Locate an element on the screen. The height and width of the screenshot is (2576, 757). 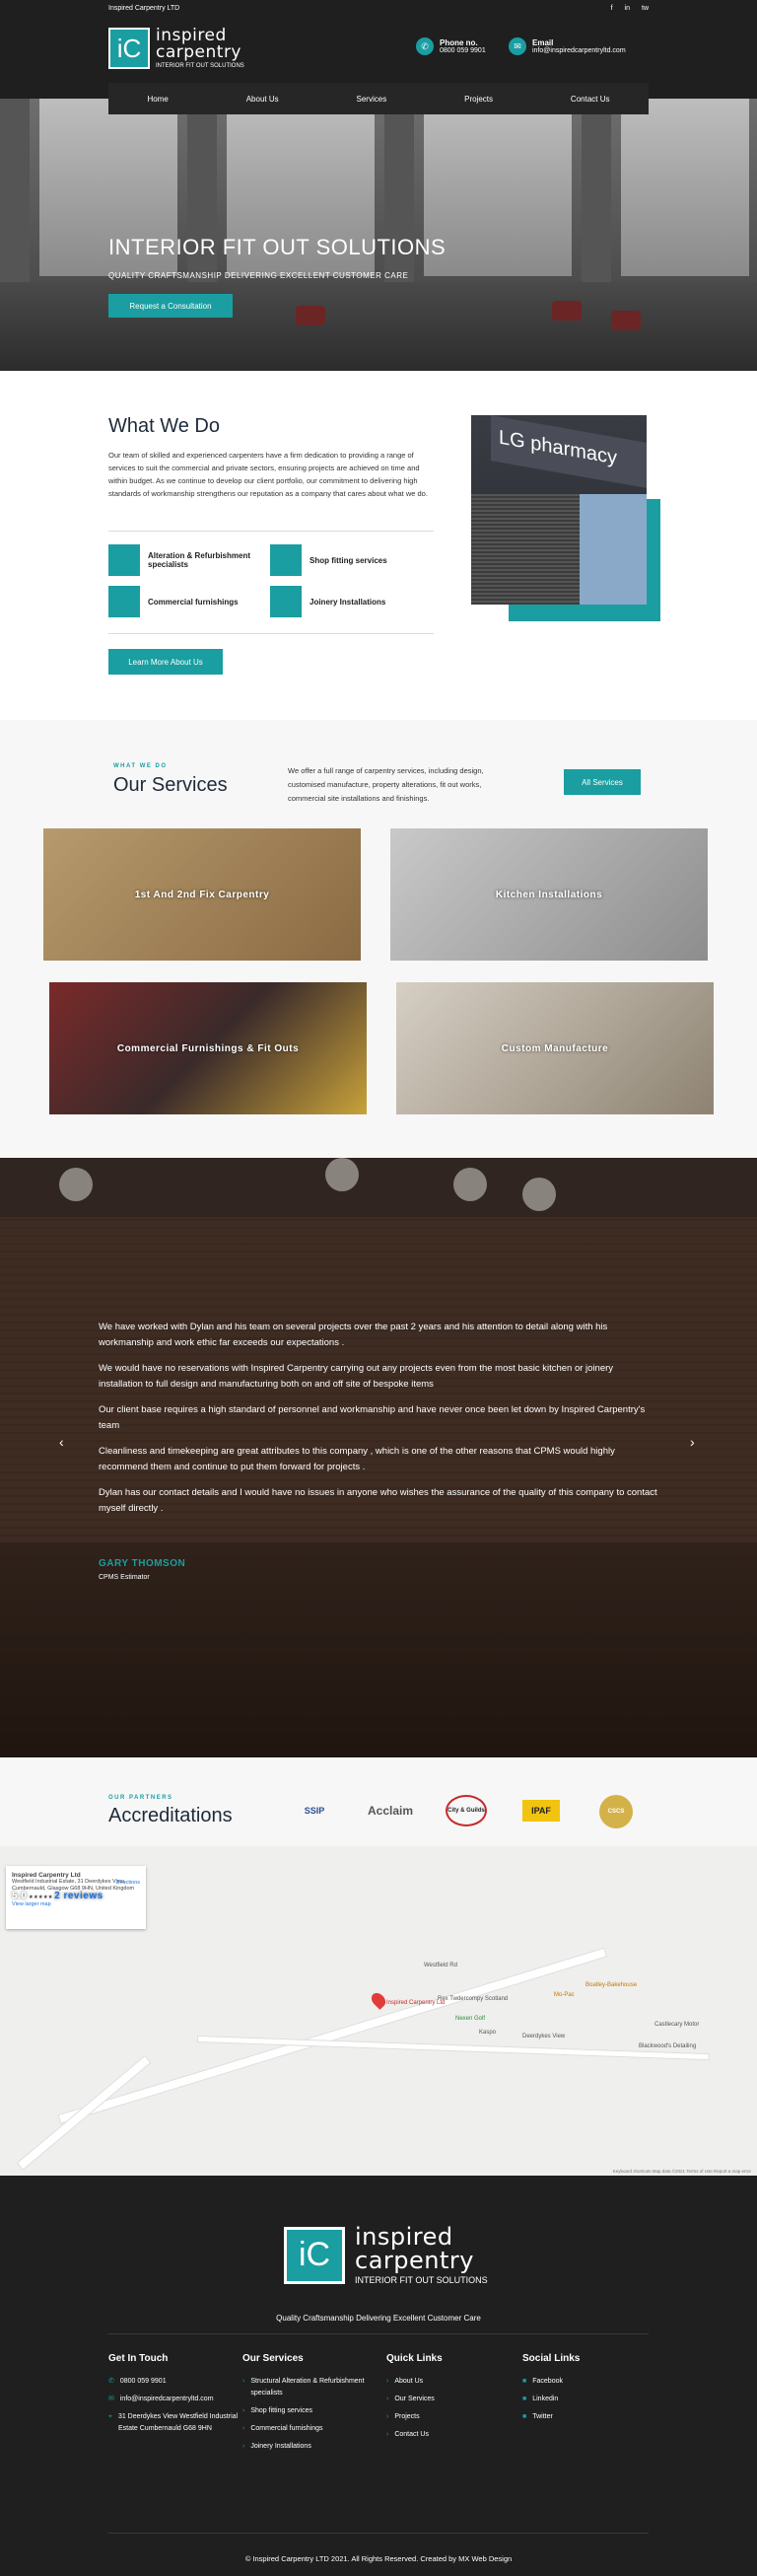
nav-home: Home is located at coordinates (157, 99).